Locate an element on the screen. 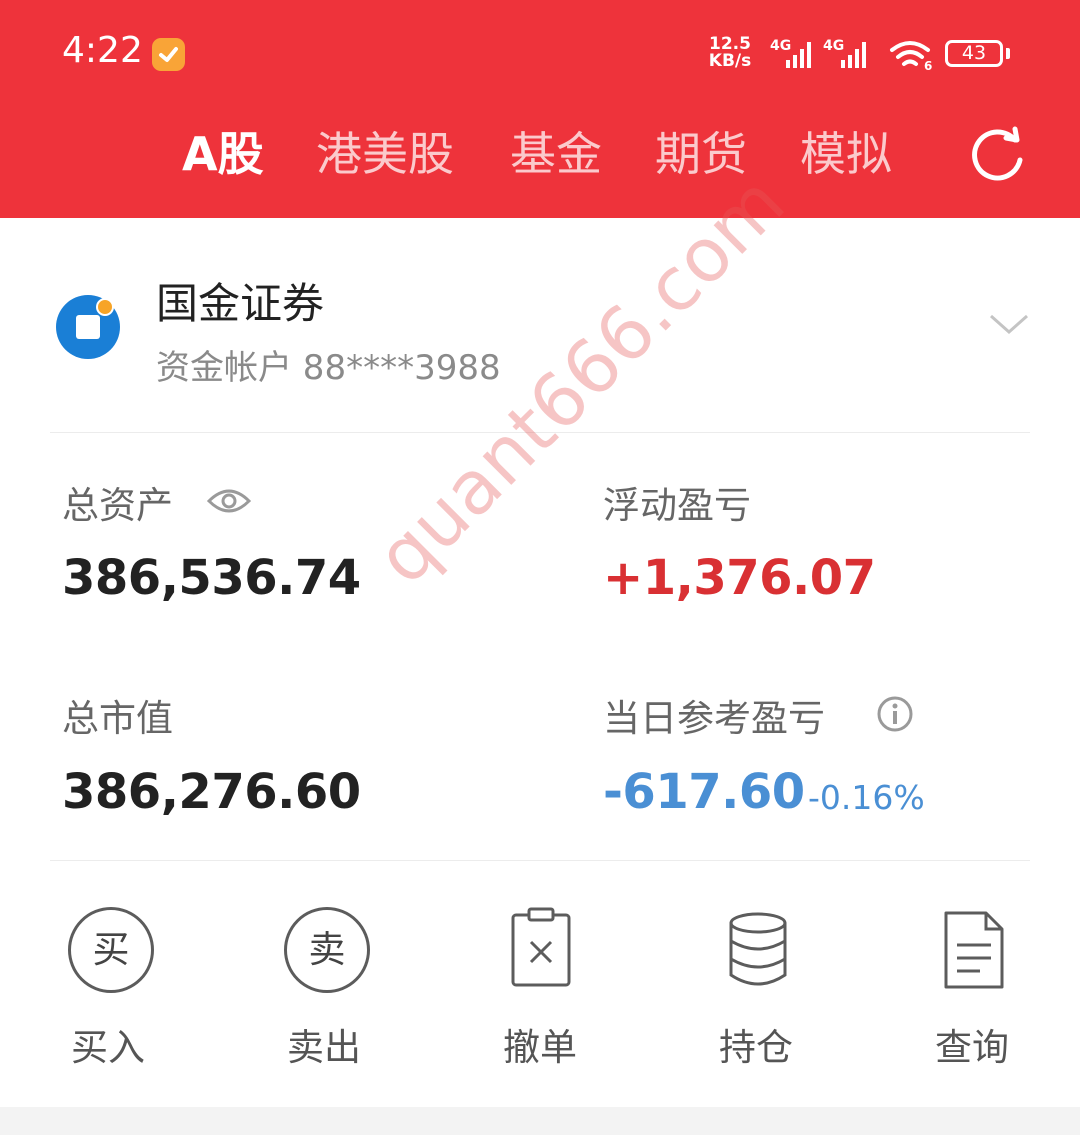 The height and width of the screenshot is (1135, 1080). query-button: 查询 is located at coordinates (972, 987).